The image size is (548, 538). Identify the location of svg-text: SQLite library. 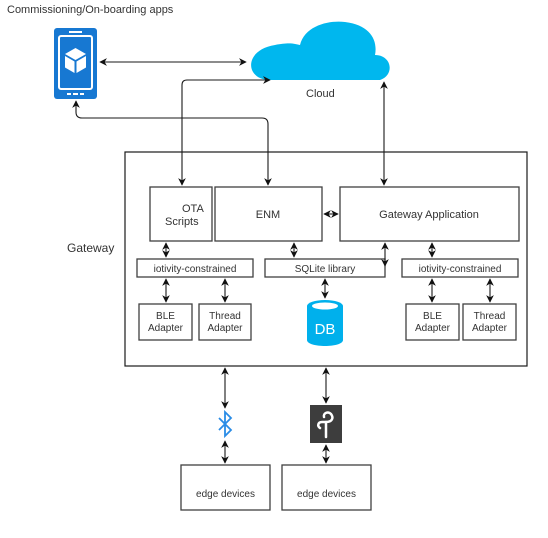
(325, 269).